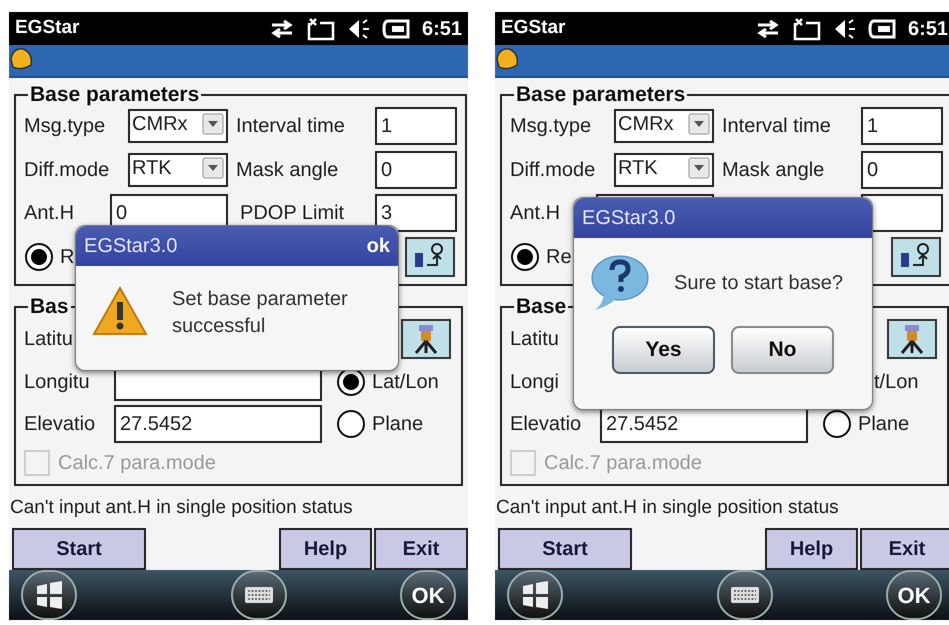 The height and width of the screenshot is (625, 949). I want to click on radio-label: Lat/Lon, so click(405, 382).